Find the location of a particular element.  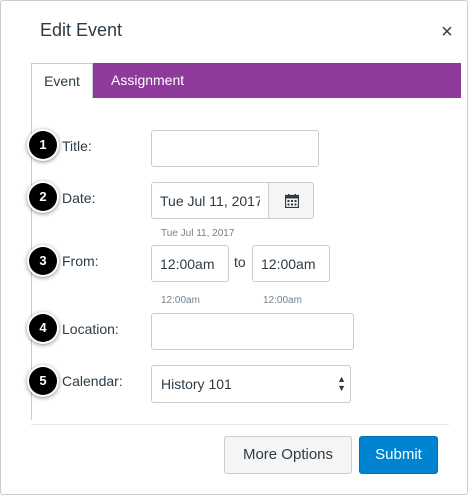

more-options-button: More Options is located at coordinates (288, 455).